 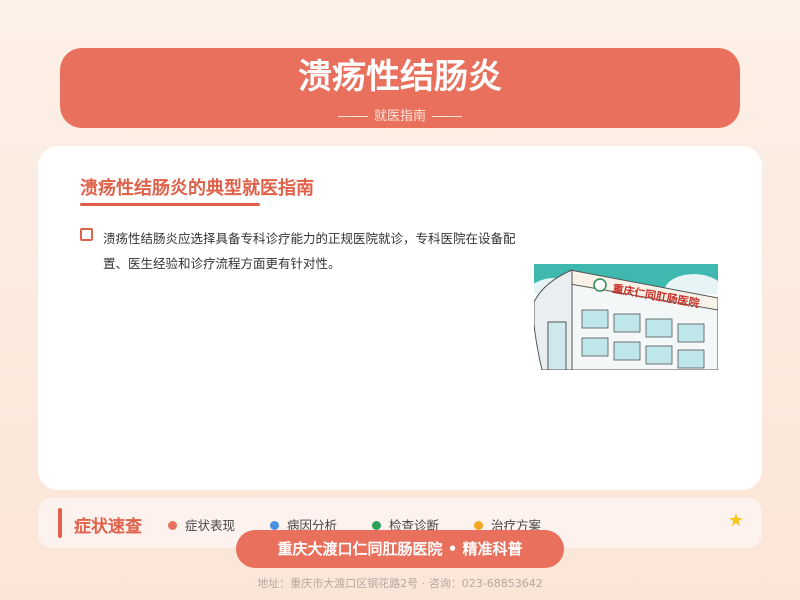 I want to click on subtitle-left-dash, so click(x=352, y=116).